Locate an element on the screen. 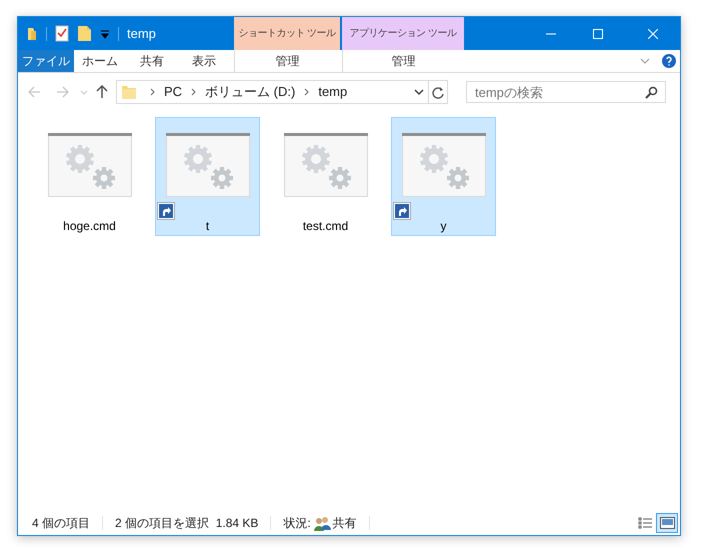 This screenshot has height=557, width=701. address-bar: PC ボリューム (D:) temp is located at coordinates (282, 92).